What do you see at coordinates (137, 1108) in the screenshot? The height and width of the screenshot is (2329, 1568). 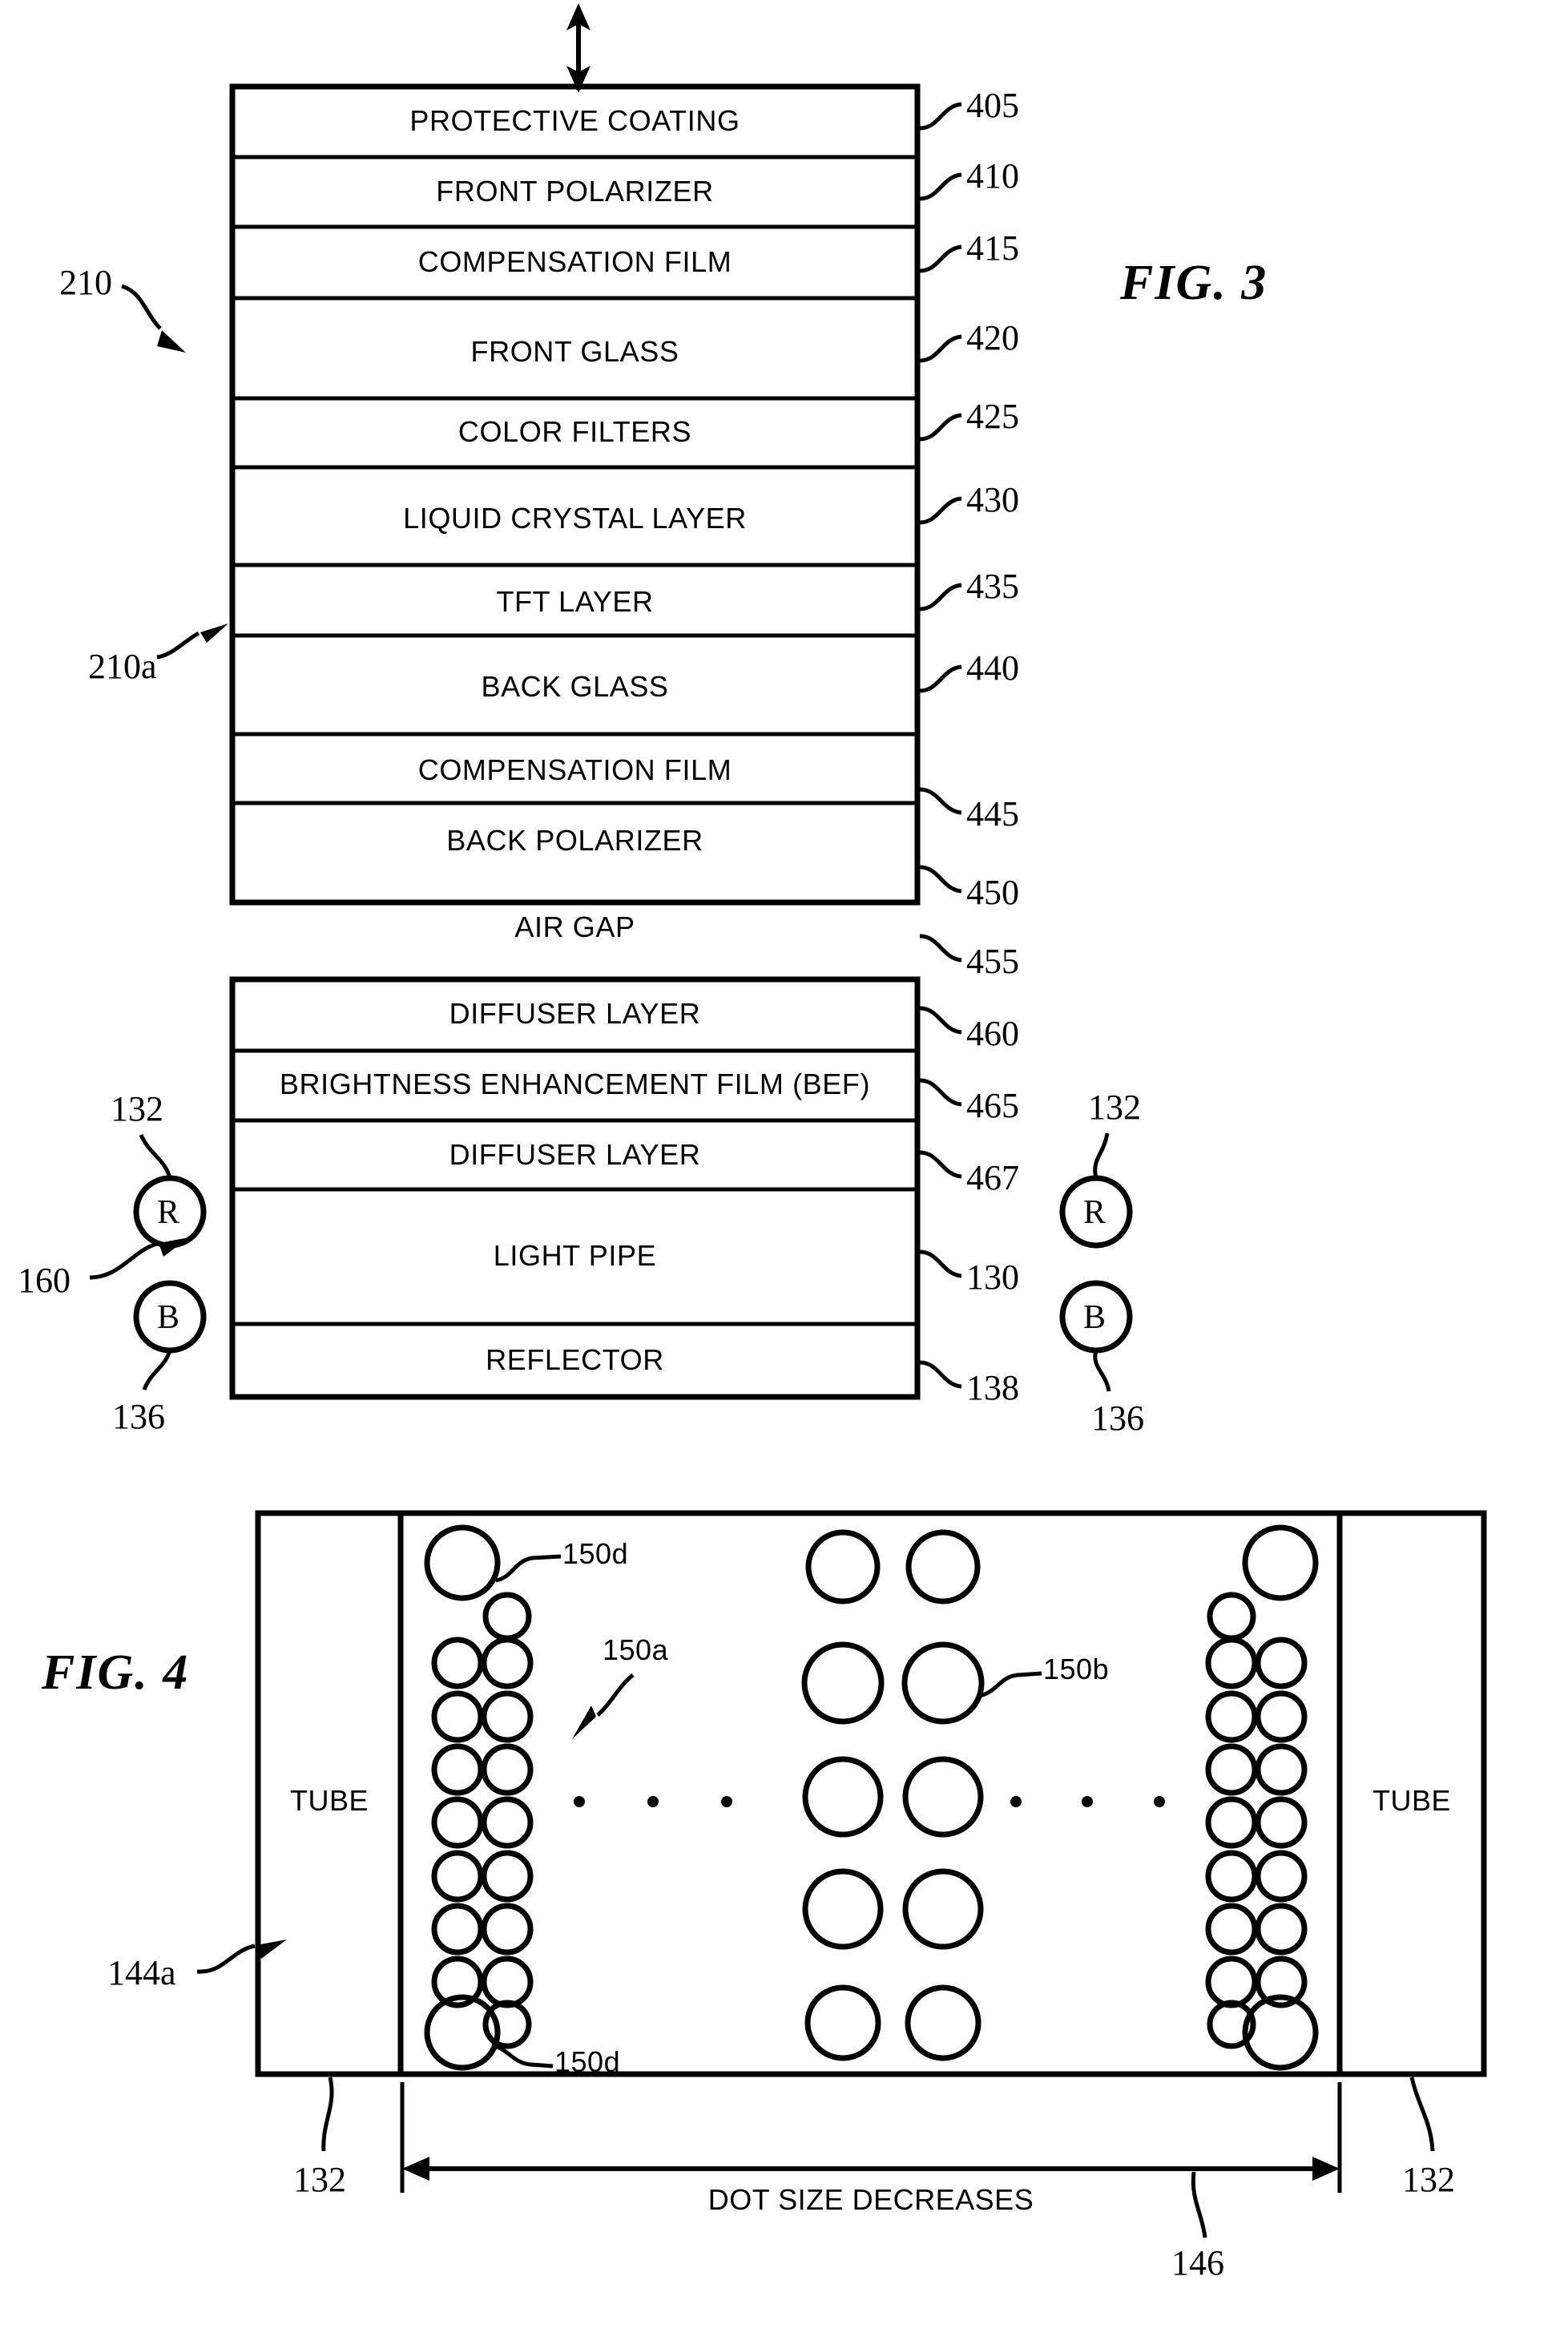 I see `left-lamp-ref-132: 132` at bounding box center [137, 1108].